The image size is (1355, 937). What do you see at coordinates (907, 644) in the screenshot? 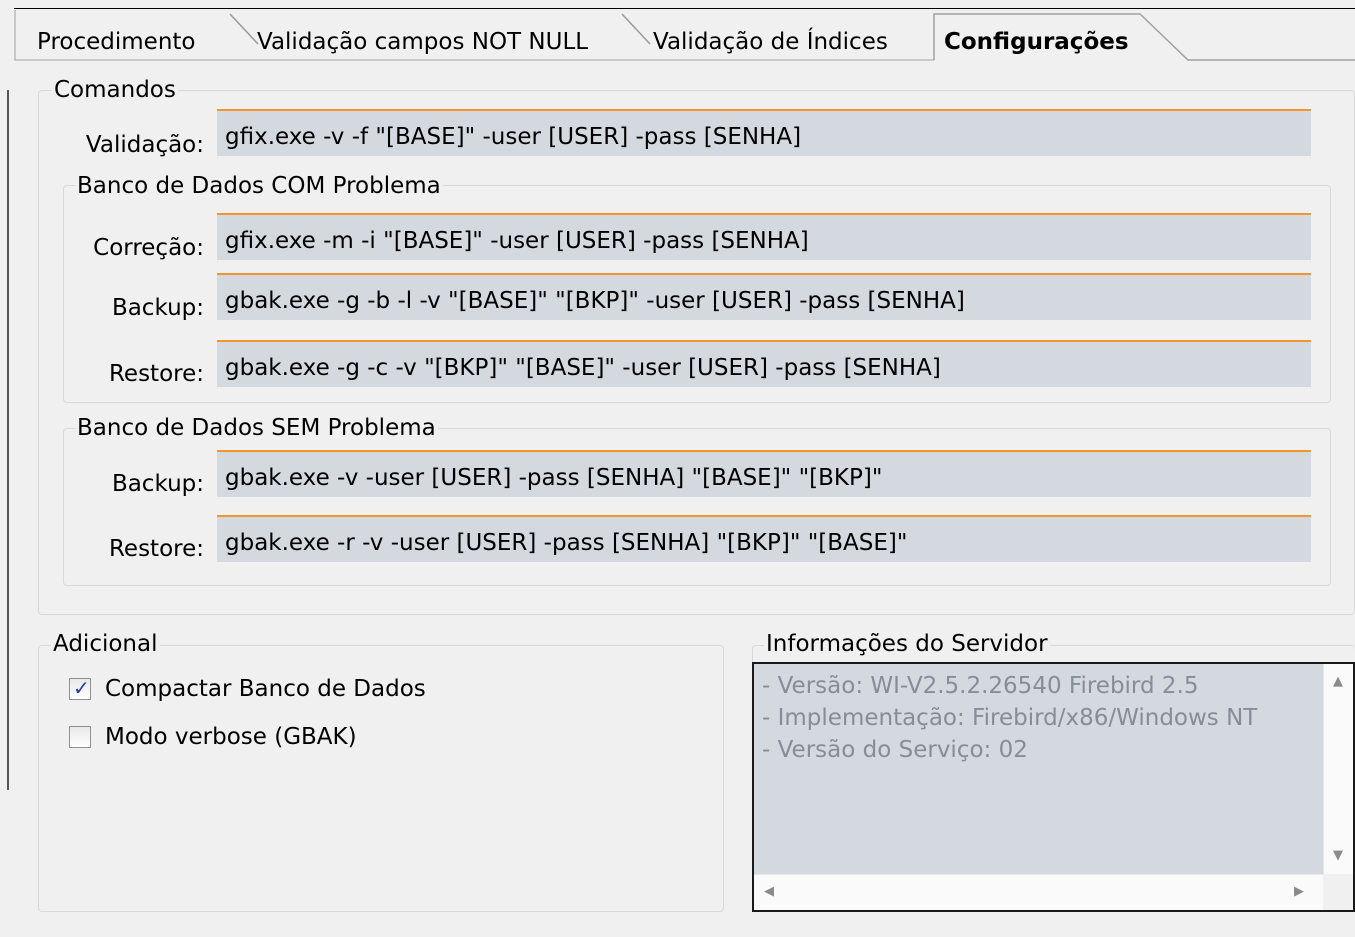
I see `servidor-title: Informações do Servidor` at bounding box center [907, 644].